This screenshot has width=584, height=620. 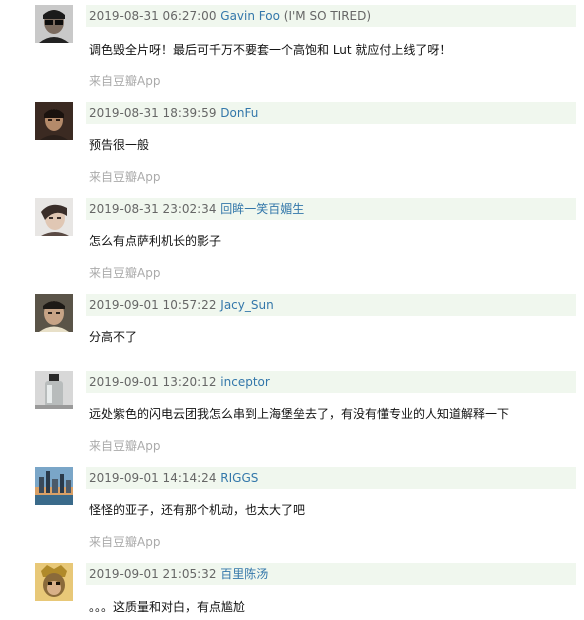 I want to click on comment-time: 2019-08-31 06:27:00, so click(x=153, y=16).